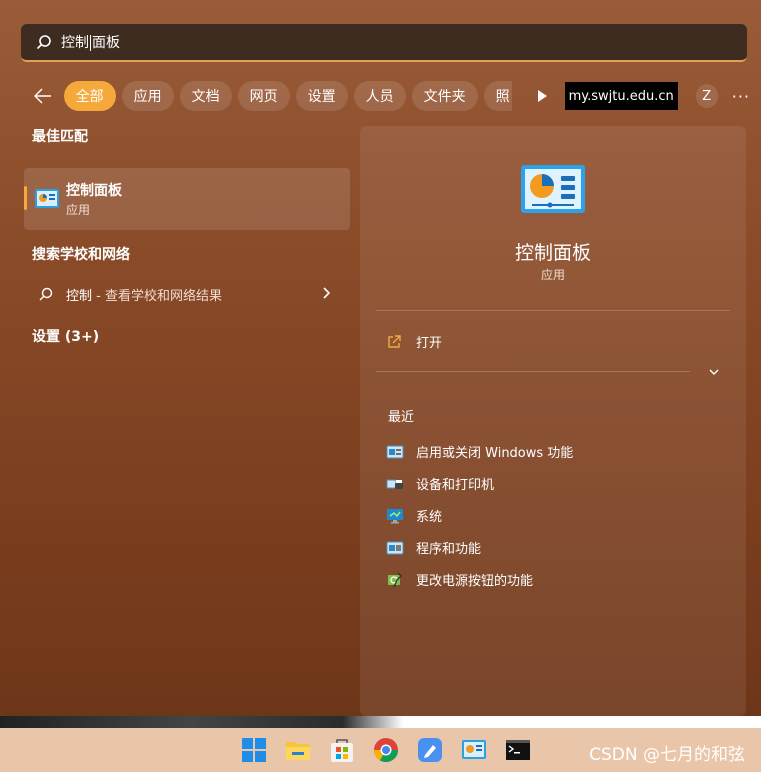 This screenshot has height=772, width=761. I want to click on file-explorer-icon, so click(298, 750).